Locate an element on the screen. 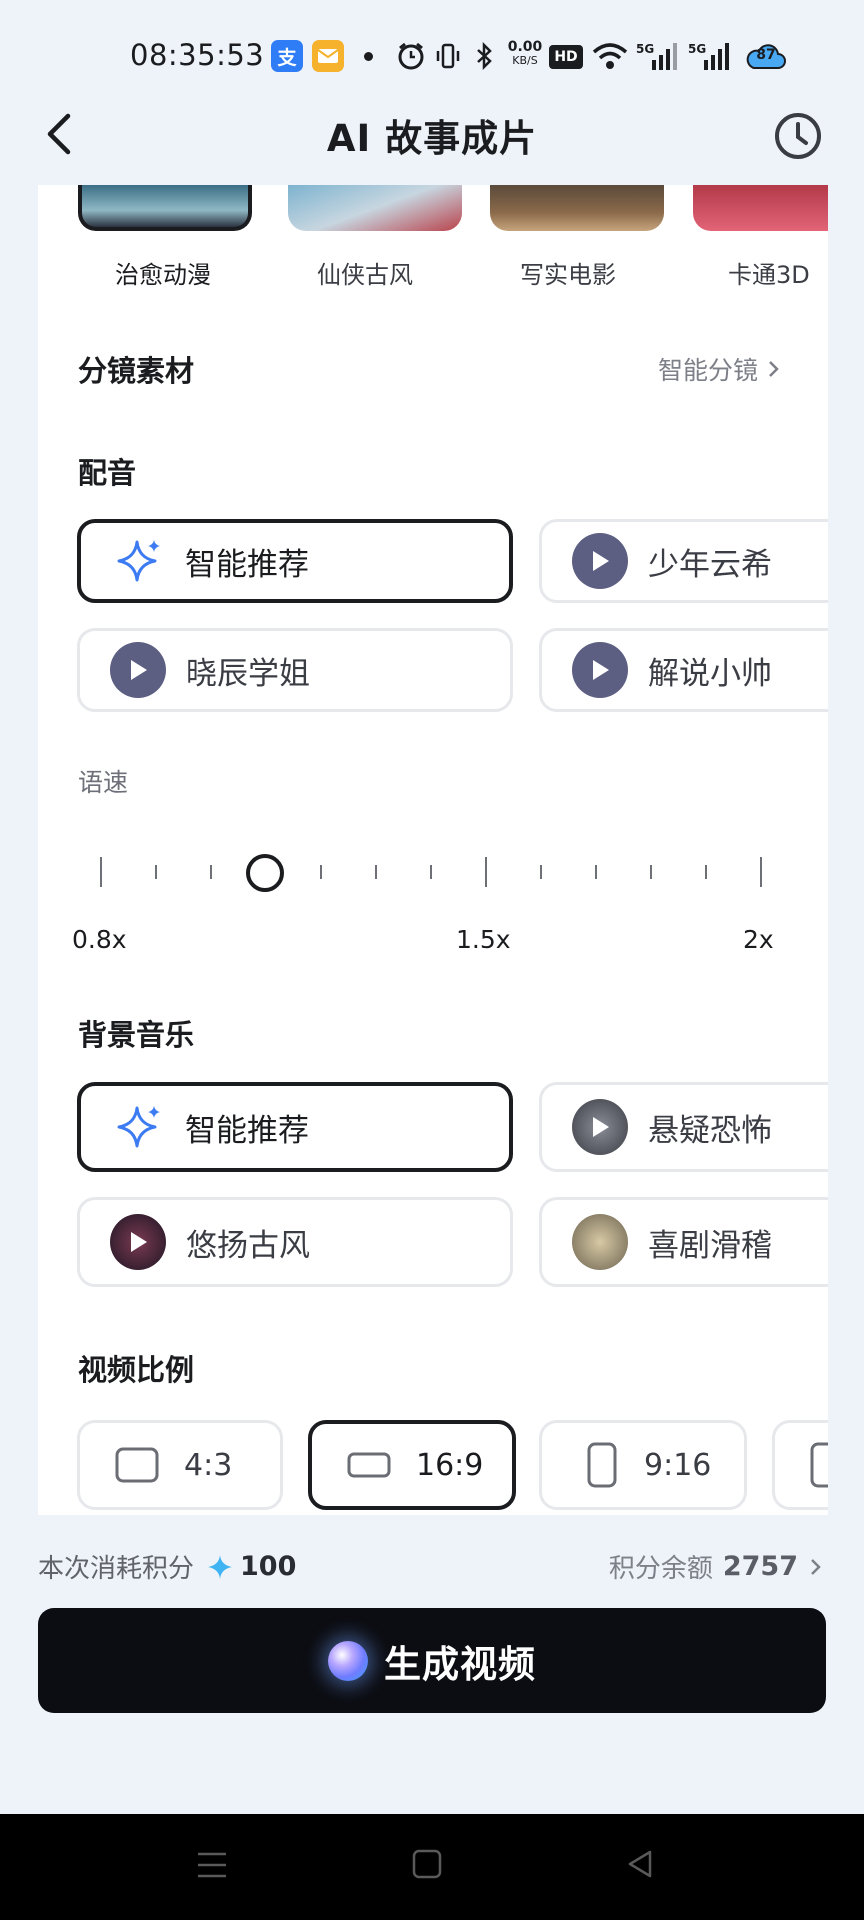 This screenshot has height=1920, width=864. style-thumb-healing-anime is located at coordinates (165, 208).